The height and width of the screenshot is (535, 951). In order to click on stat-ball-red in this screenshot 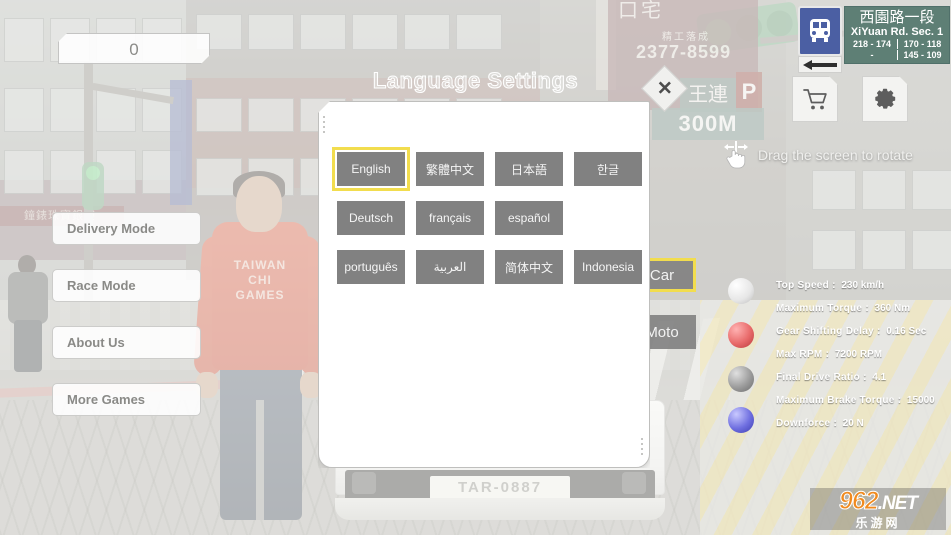, I will do `click(741, 335)`.